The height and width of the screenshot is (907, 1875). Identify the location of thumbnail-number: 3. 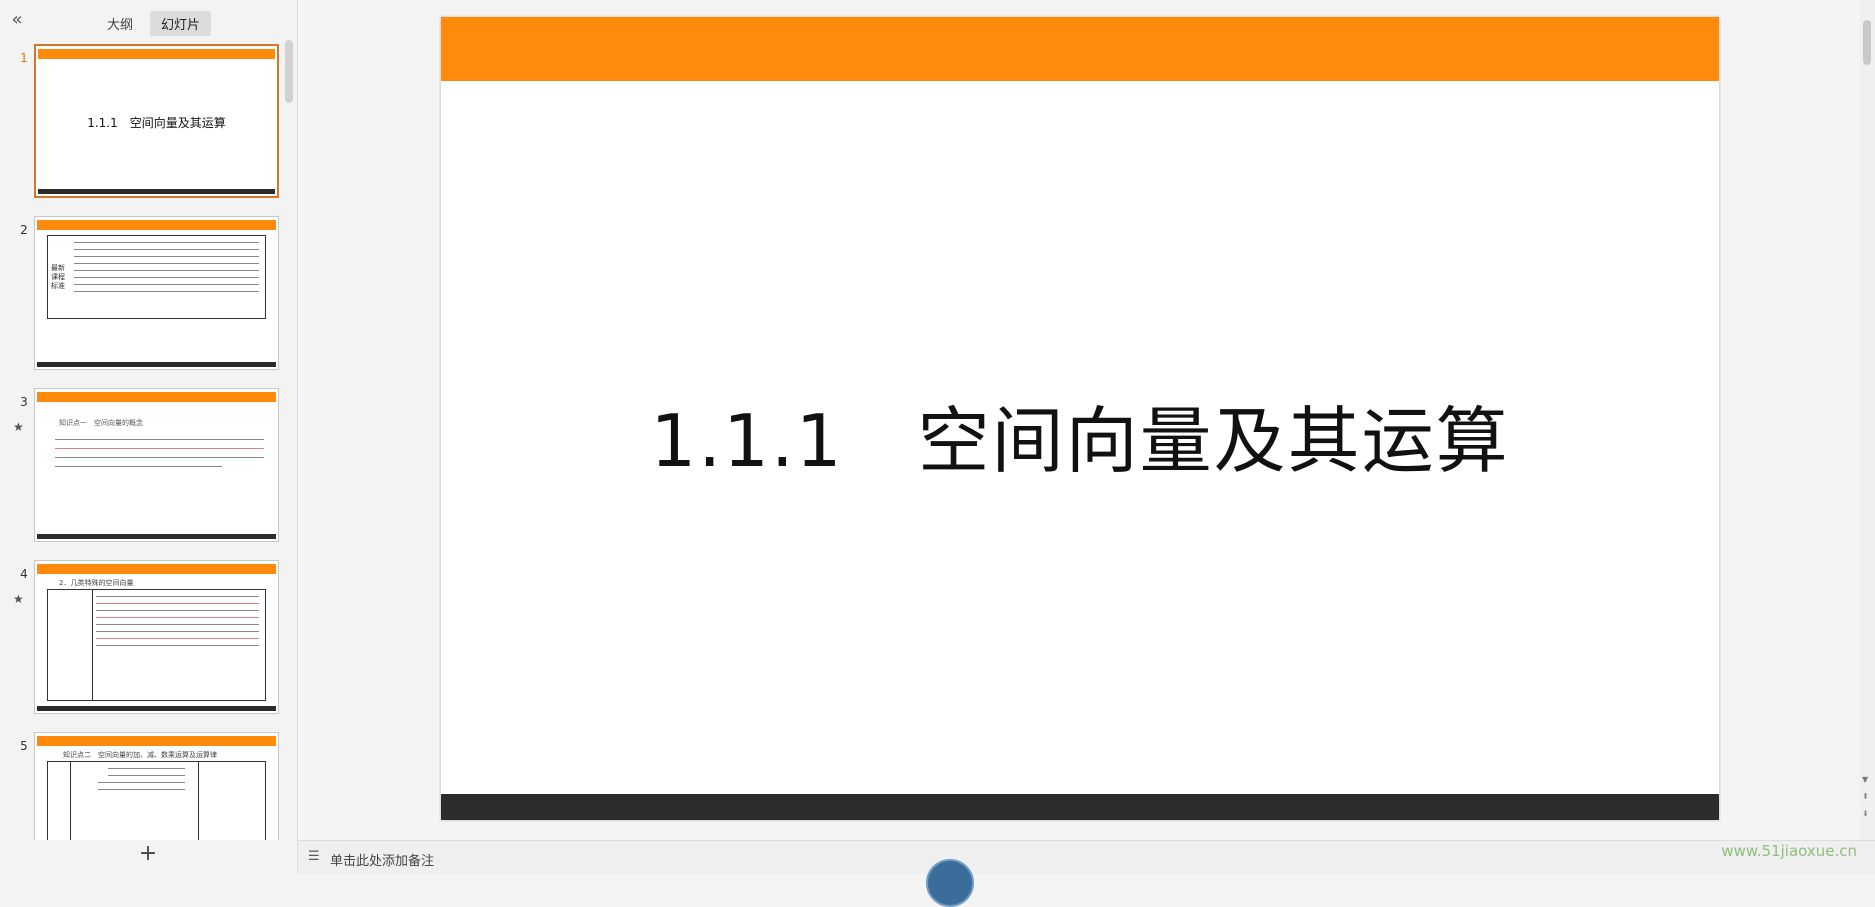
(24, 402).